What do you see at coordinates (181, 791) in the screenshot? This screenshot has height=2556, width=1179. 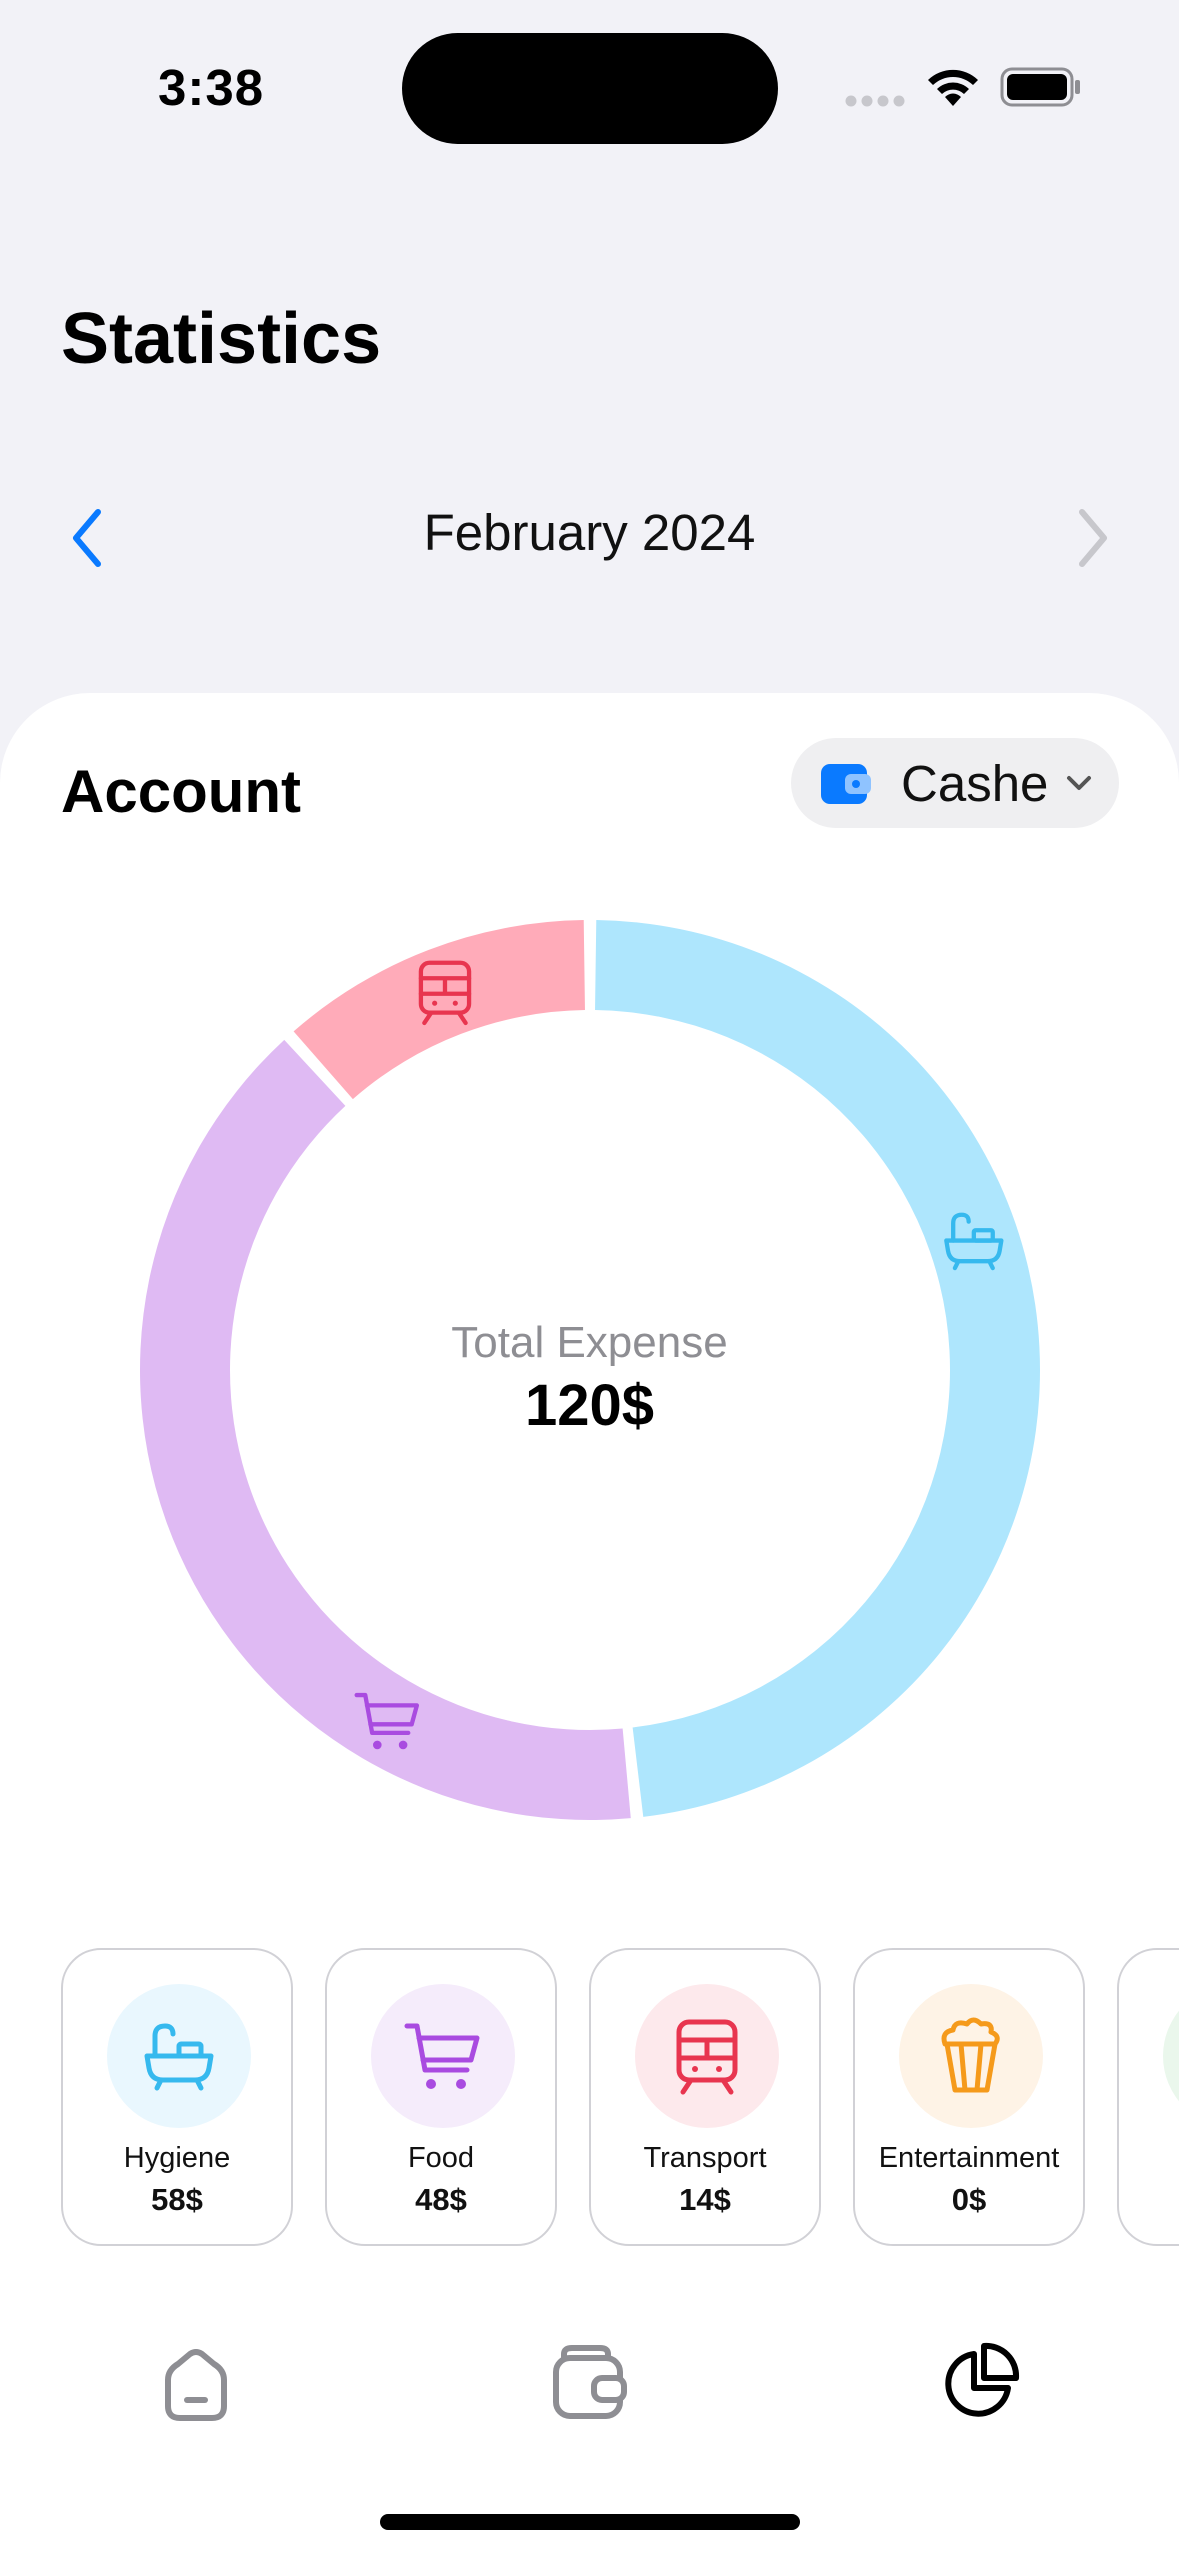 I see `account-heading: Account` at bounding box center [181, 791].